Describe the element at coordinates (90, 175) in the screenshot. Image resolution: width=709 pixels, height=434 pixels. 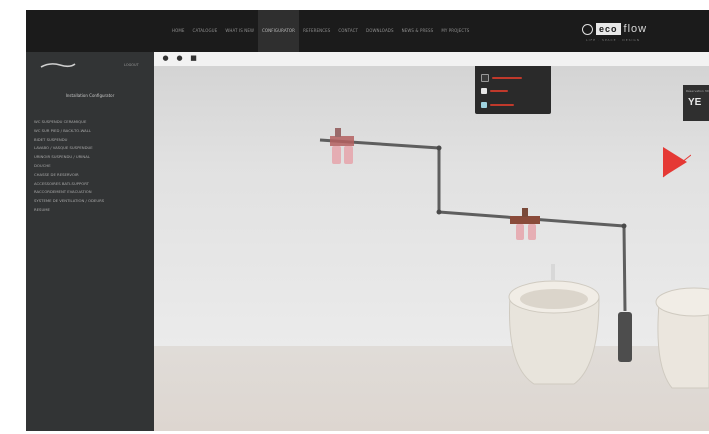
I see `sidebar-item: CHASSE DE RESERVOIR` at that location.